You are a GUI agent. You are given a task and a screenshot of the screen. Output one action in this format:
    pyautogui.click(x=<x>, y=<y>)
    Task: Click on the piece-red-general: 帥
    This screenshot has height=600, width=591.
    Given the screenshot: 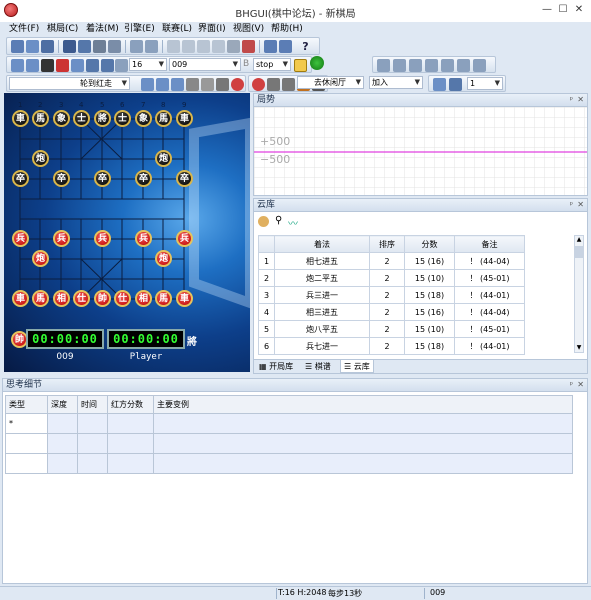 What is the action you would take?
    pyautogui.click(x=102, y=298)
    